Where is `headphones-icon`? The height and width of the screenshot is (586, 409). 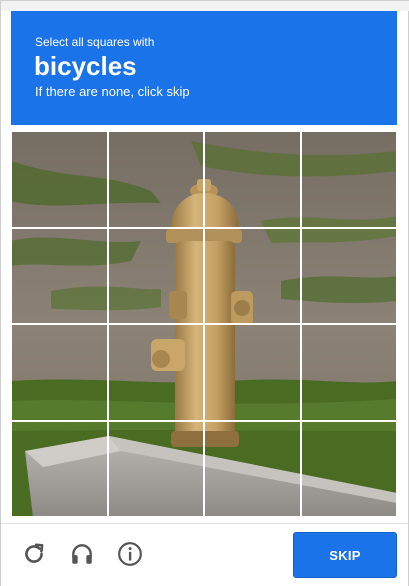
headphones-icon is located at coordinates (82, 554).